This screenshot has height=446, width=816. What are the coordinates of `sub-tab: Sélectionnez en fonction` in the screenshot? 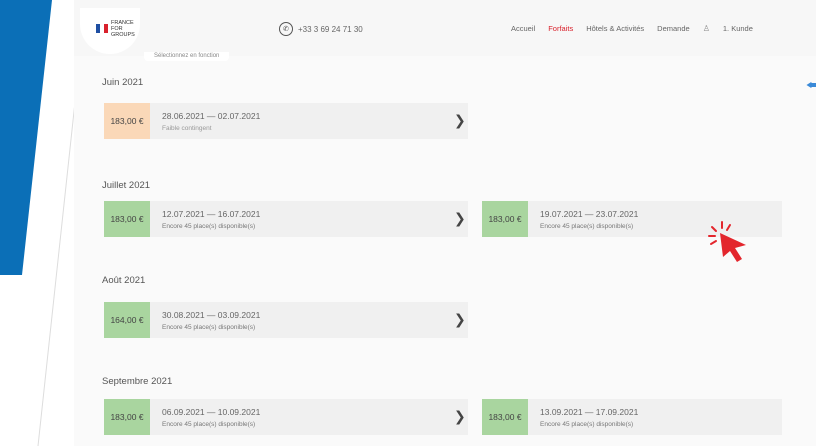 It's located at (187, 56).